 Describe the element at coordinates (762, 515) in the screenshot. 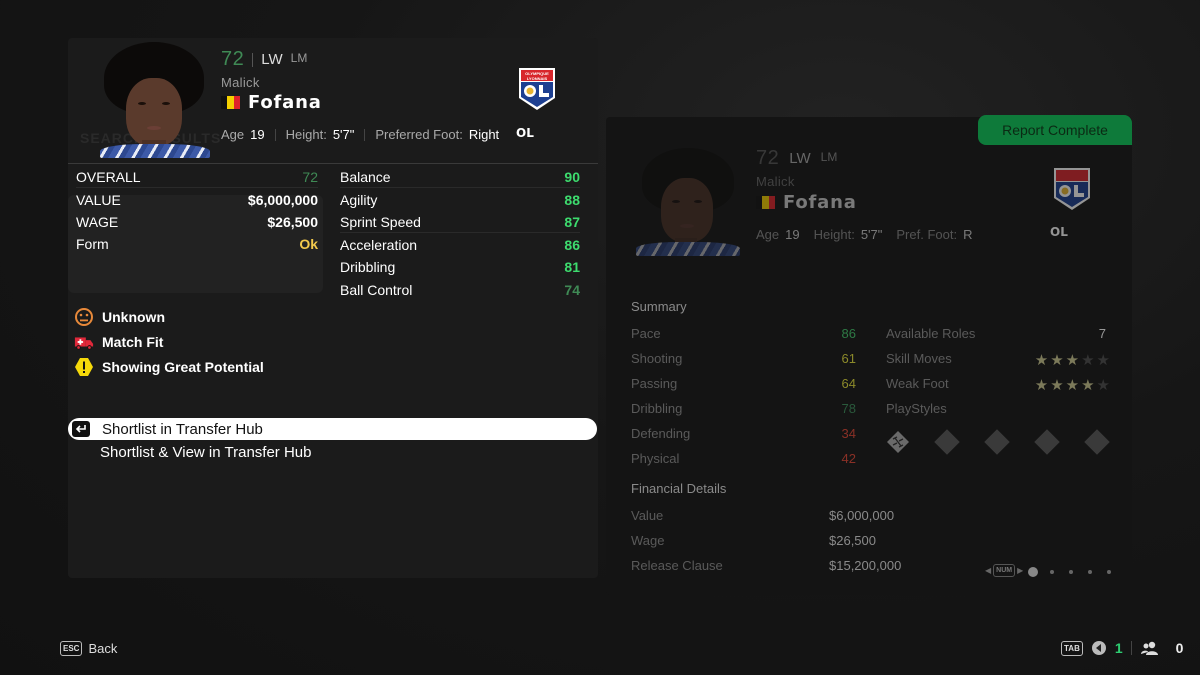

I see `financial-row: Value $6,000,000` at that location.